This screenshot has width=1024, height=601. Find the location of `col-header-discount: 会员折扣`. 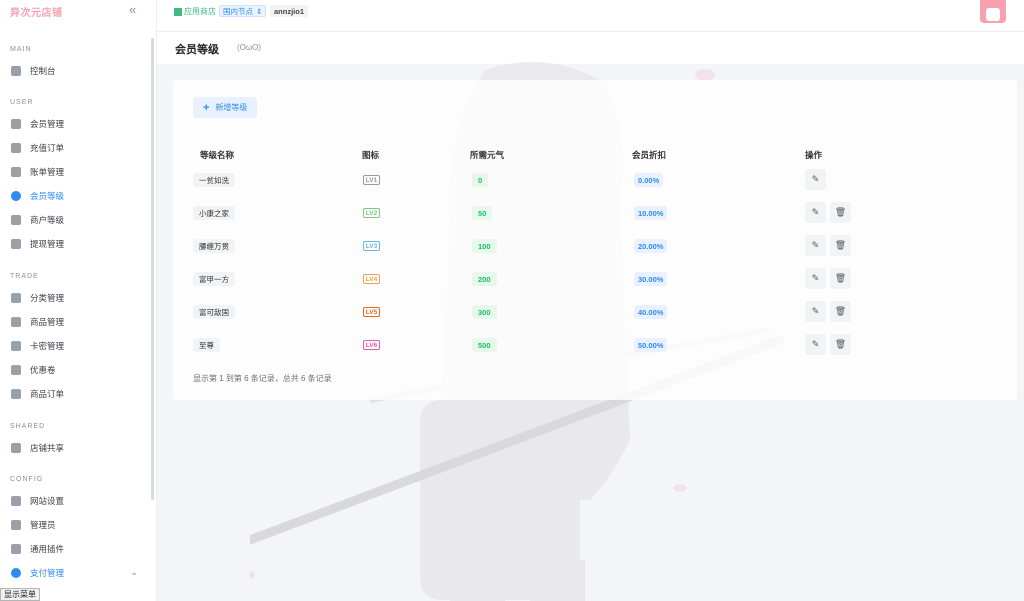

col-header-discount: 会员折扣 is located at coordinates (649, 155).